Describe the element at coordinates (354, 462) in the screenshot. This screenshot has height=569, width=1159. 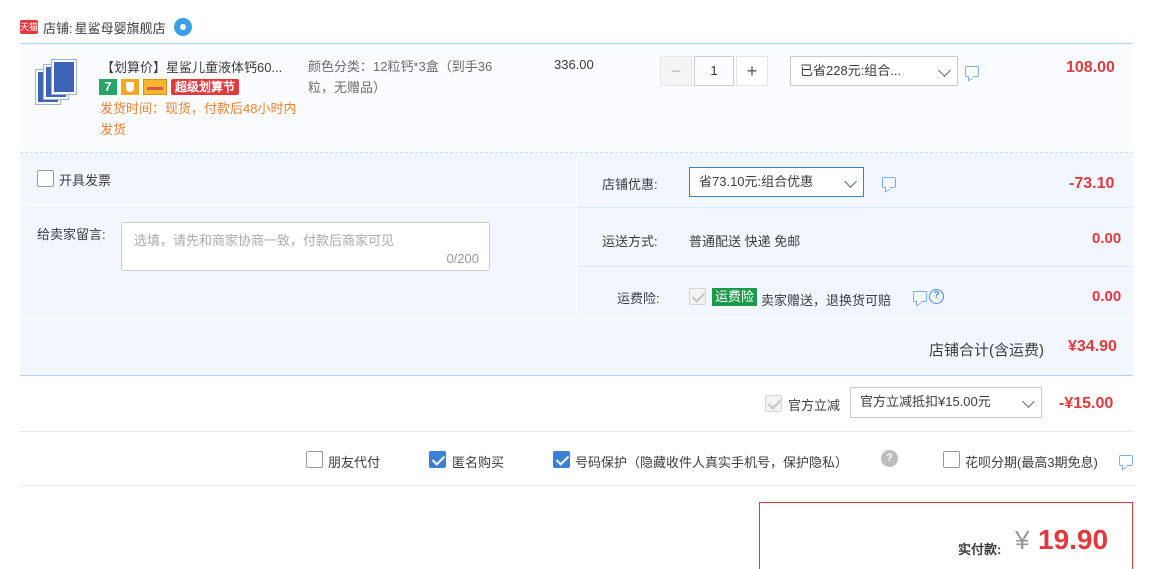
I see `friend-pay-label: 朋友代付` at that location.